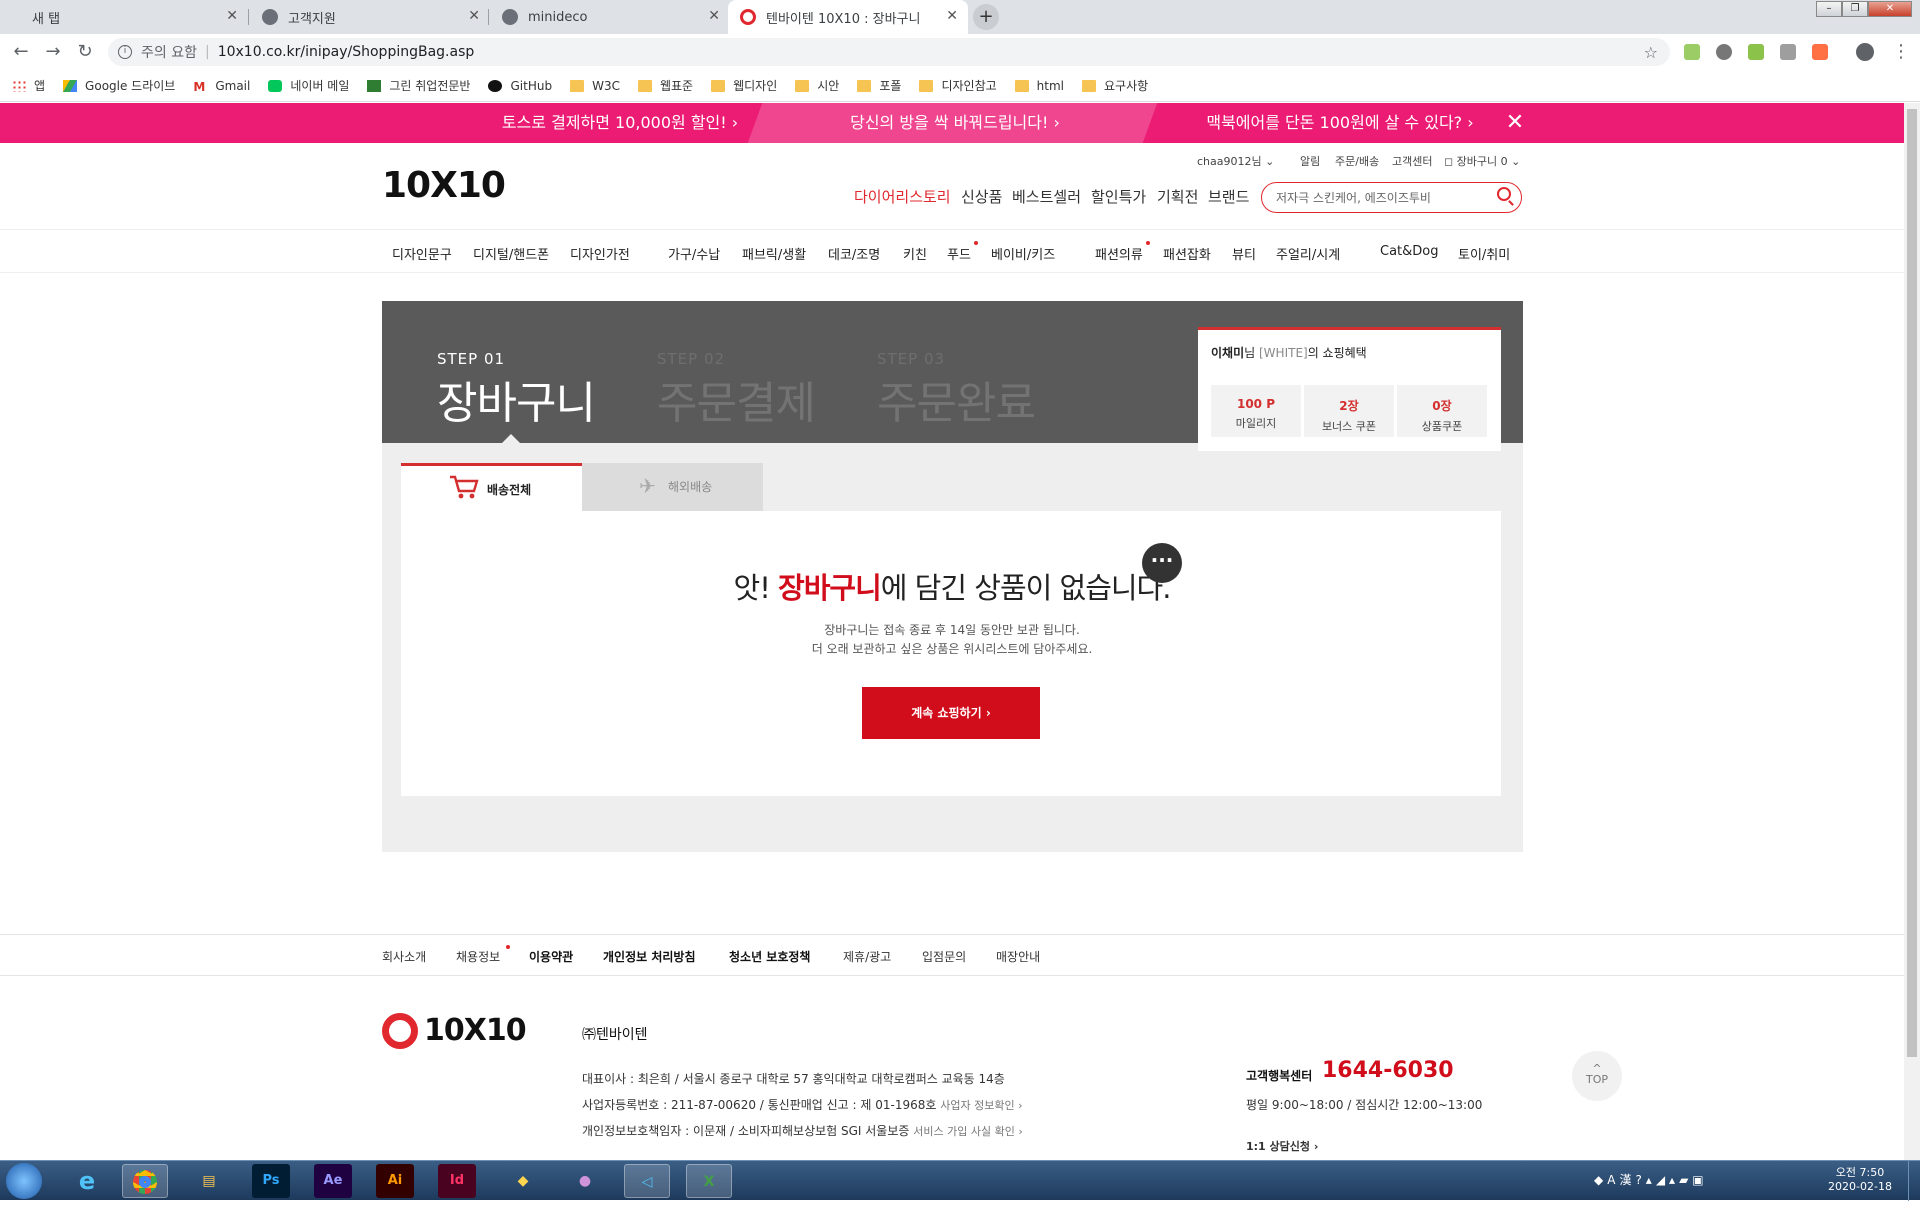 The image size is (1920, 1207). What do you see at coordinates (672, 487) in the screenshot?
I see `tab-overseas-delivery: ✈ 해외배송` at bounding box center [672, 487].